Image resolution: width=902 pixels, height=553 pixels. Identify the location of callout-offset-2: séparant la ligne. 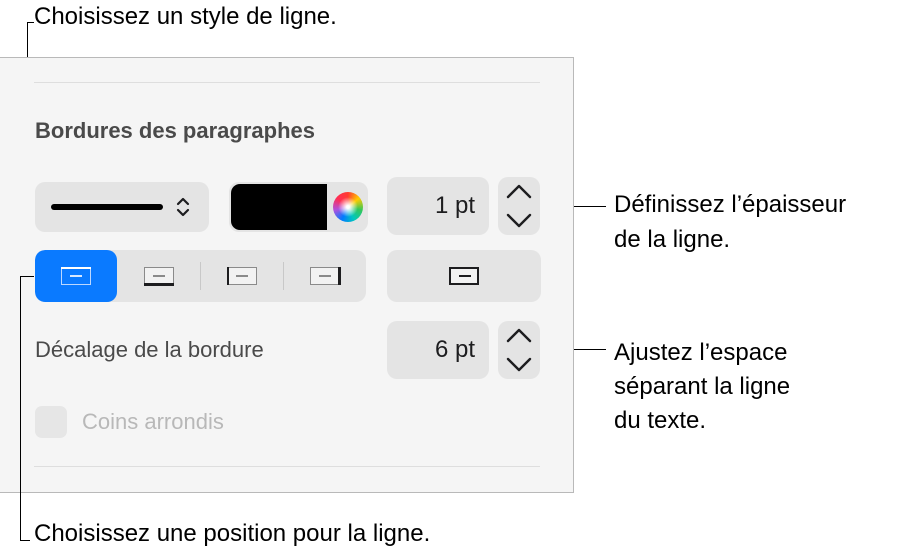
(702, 386).